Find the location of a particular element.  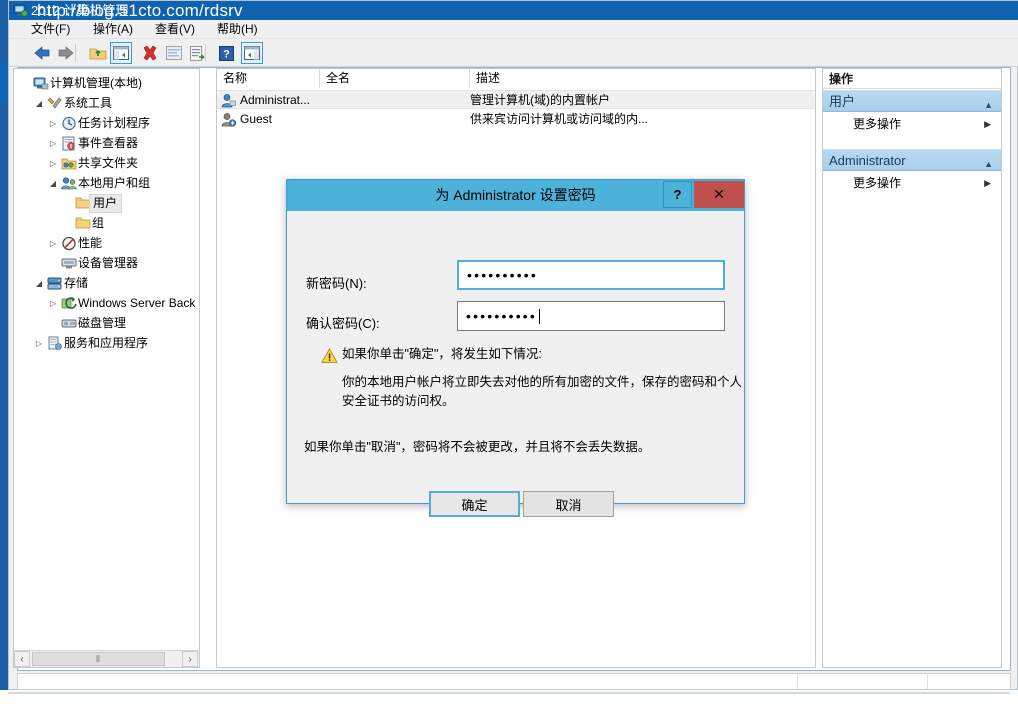

export-list-icon is located at coordinates (198, 53).